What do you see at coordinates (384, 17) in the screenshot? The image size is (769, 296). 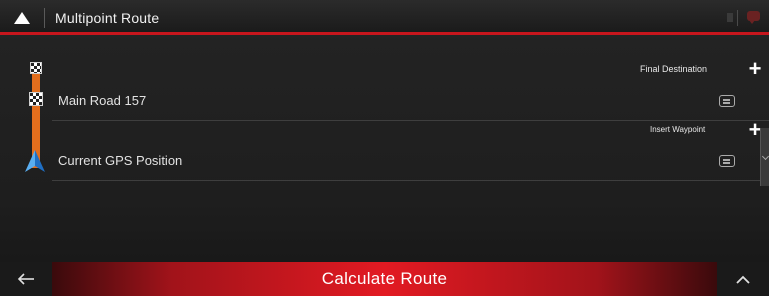 I see `header-bar: Multipoint Route` at bounding box center [384, 17].